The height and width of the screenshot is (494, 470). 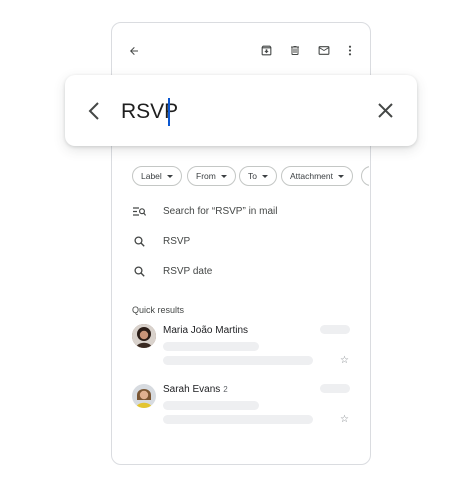 I want to click on sender-name: Maria João Martins, so click(x=206, y=330).